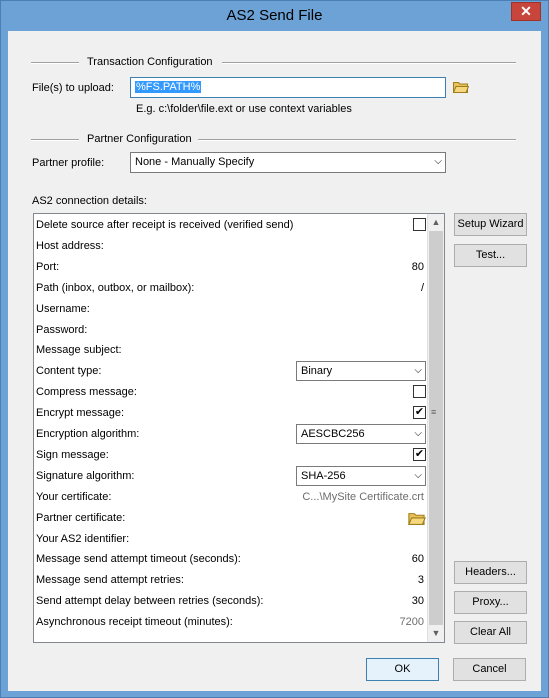  I want to click on setup-wizard-button: Setup Wizard, so click(490, 224).